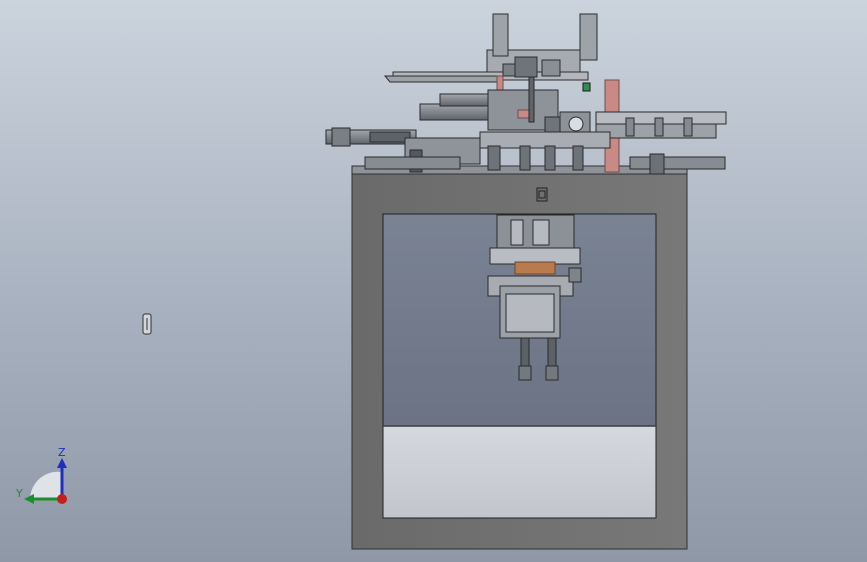 This screenshot has height=562, width=867. What do you see at coordinates (41, 475) in the screenshot?
I see `axis-triad: Z Y` at bounding box center [41, 475].